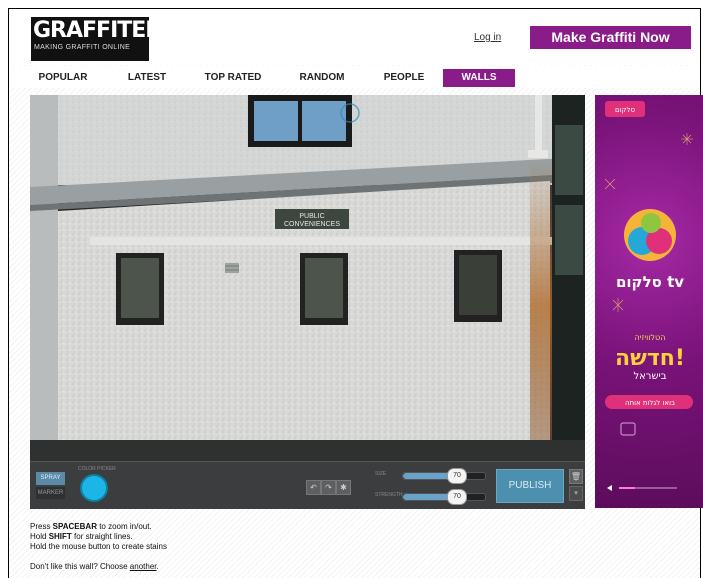 The image size is (703, 578). Describe the element at coordinates (404, 78) in the screenshot. I see `nav-item-people: PEOPLE` at that location.